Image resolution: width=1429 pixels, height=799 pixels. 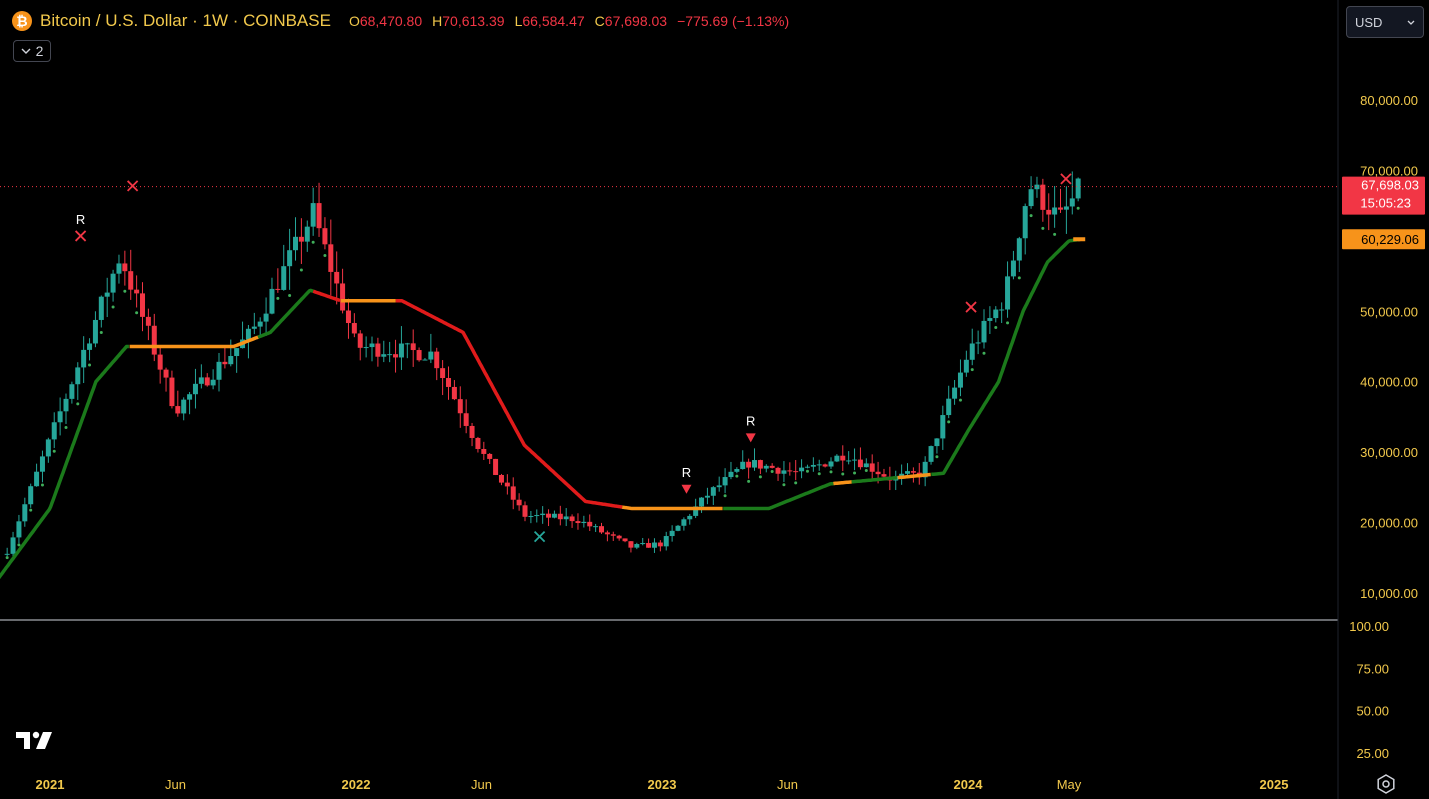 What do you see at coordinates (36, 740) in the screenshot?
I see `tradingview-logo-icon` at bounding box center [36, 740].